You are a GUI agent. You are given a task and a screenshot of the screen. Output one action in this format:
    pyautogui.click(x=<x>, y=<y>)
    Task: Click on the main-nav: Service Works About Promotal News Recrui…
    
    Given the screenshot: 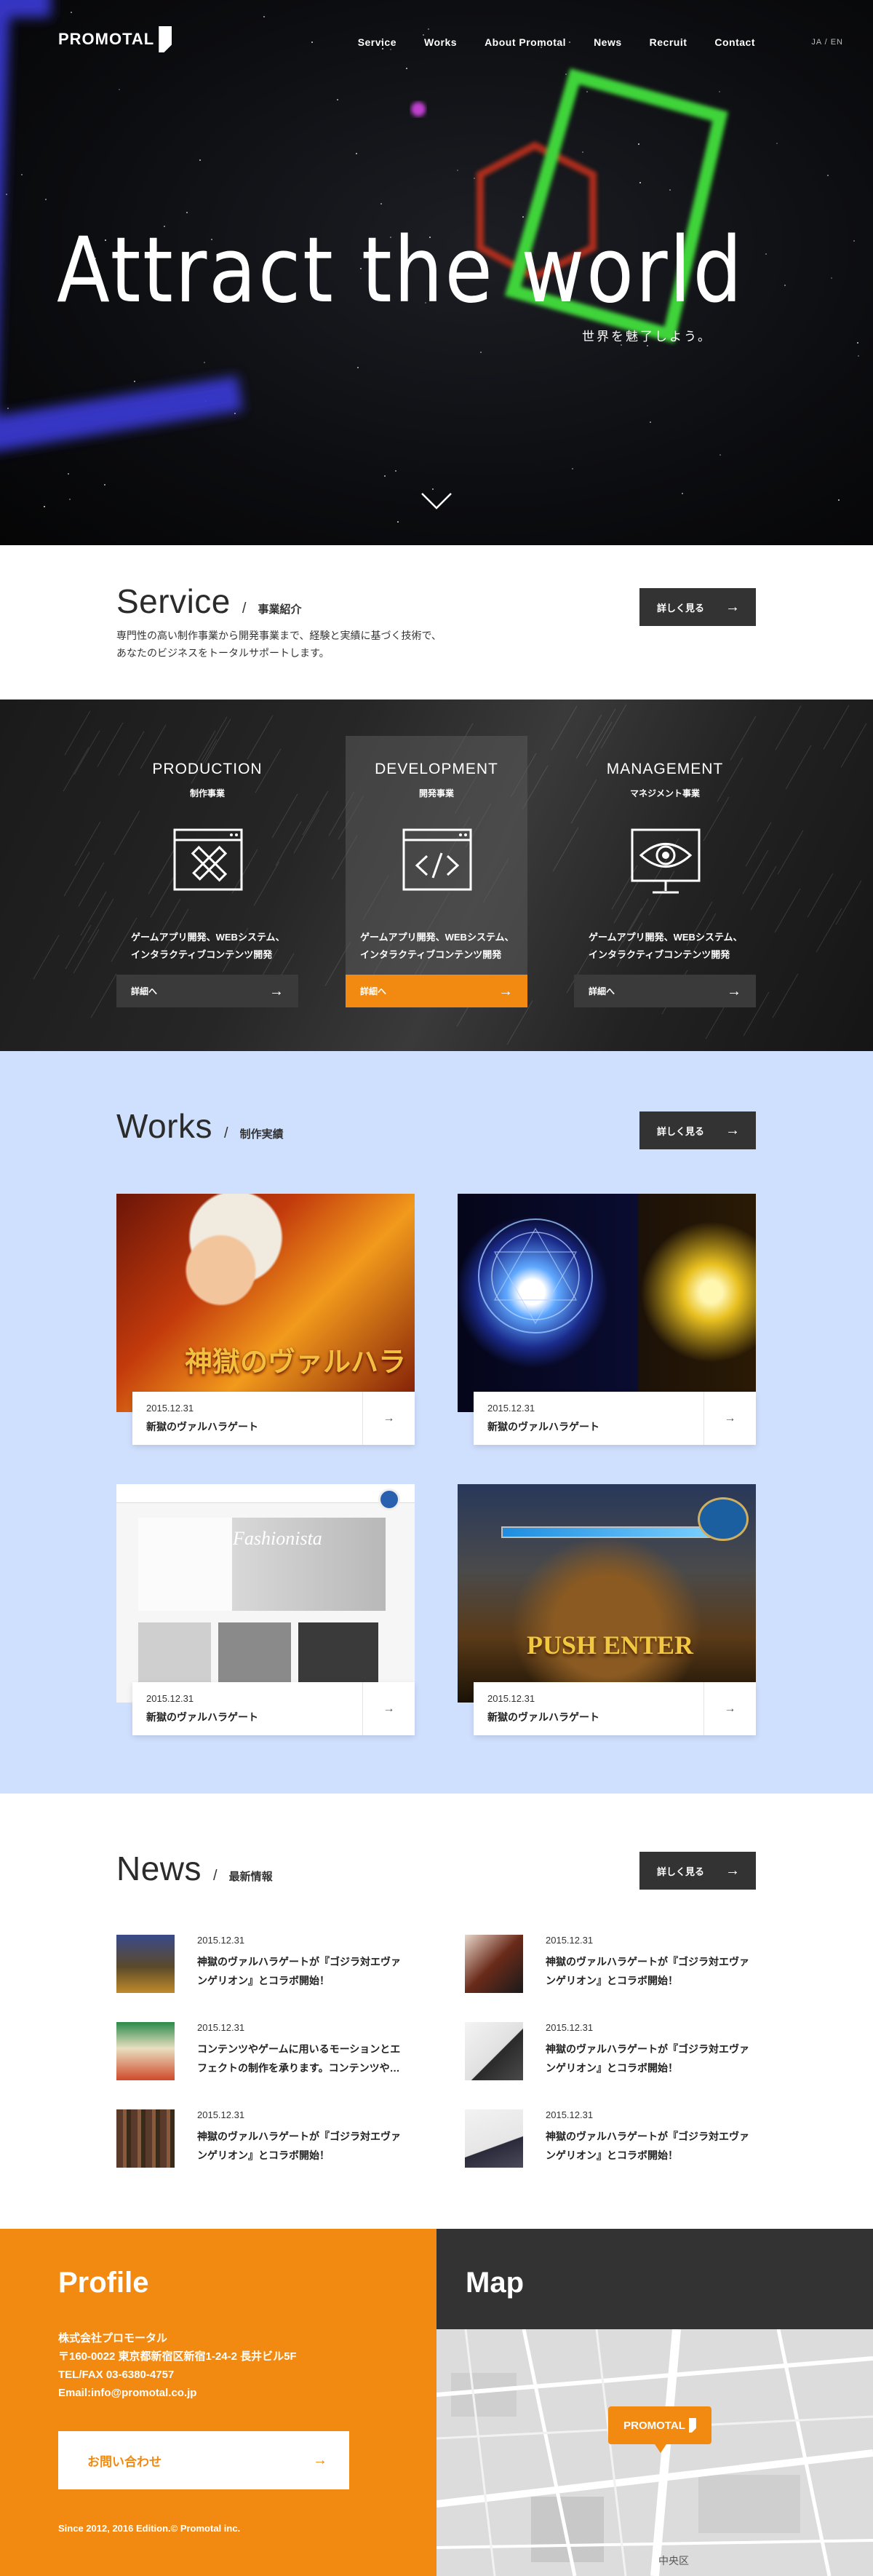 What is the action you would take?
    pyautogui.click(x=556, y=42)
    